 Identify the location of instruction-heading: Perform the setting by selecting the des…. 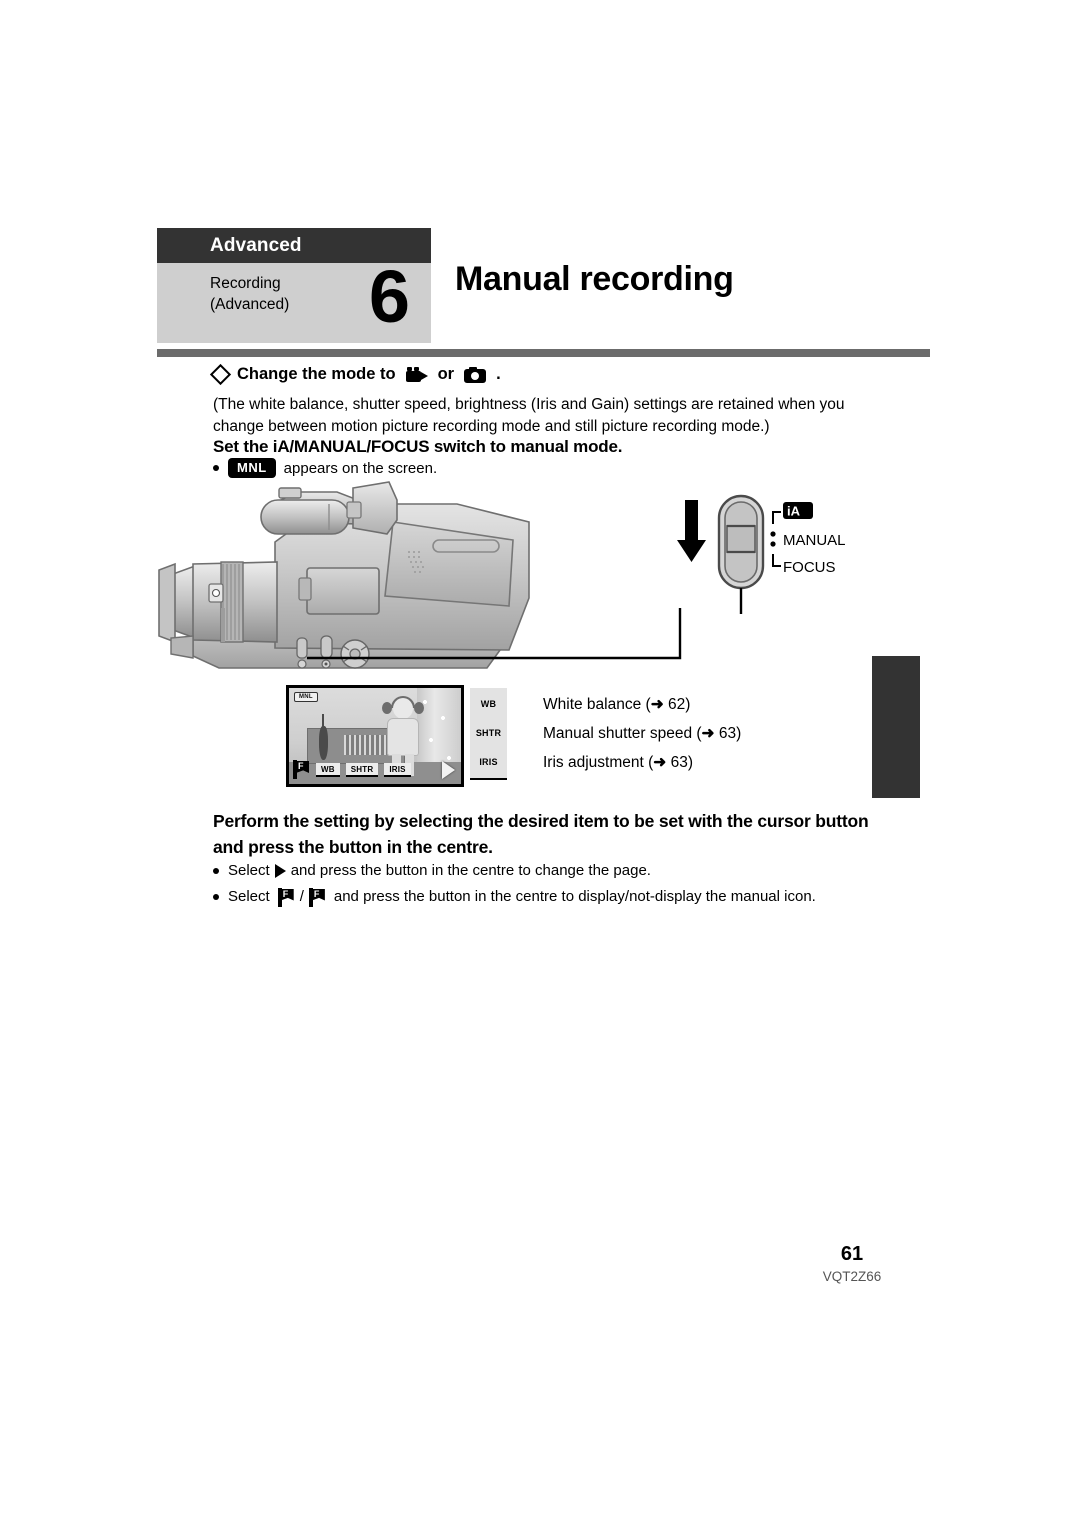
(541, 834).